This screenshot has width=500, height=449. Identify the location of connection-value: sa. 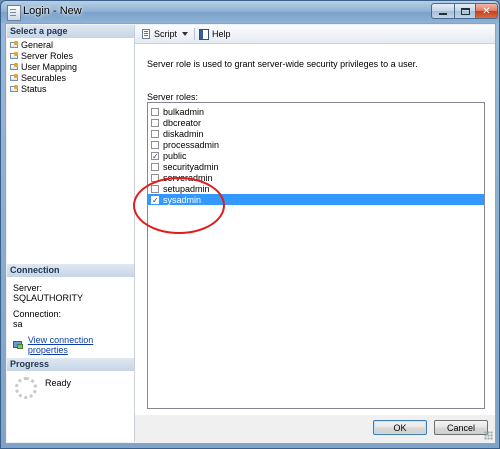
(18, 324).